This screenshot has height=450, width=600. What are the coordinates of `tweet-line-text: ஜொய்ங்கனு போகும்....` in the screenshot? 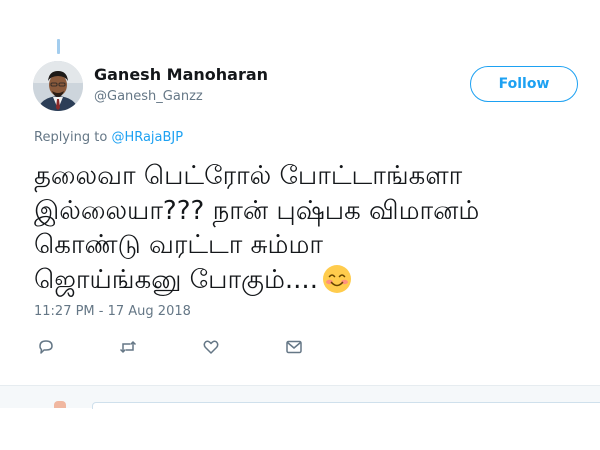 It's located at (176, 279).